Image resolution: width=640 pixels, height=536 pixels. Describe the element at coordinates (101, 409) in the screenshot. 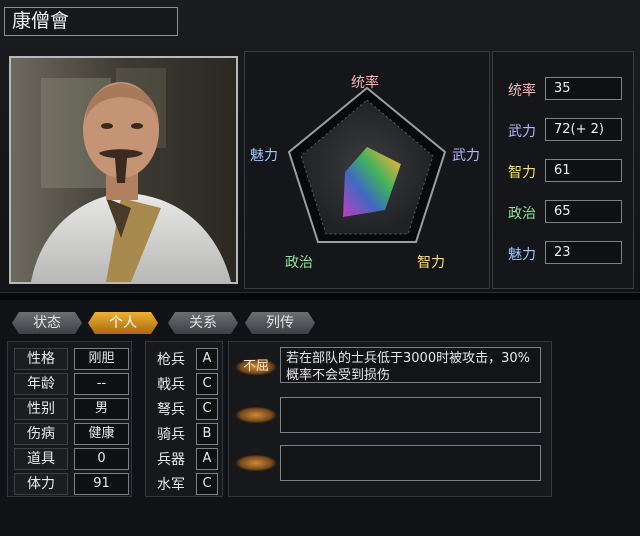

I see `attr-value-gender: 男` at that location.